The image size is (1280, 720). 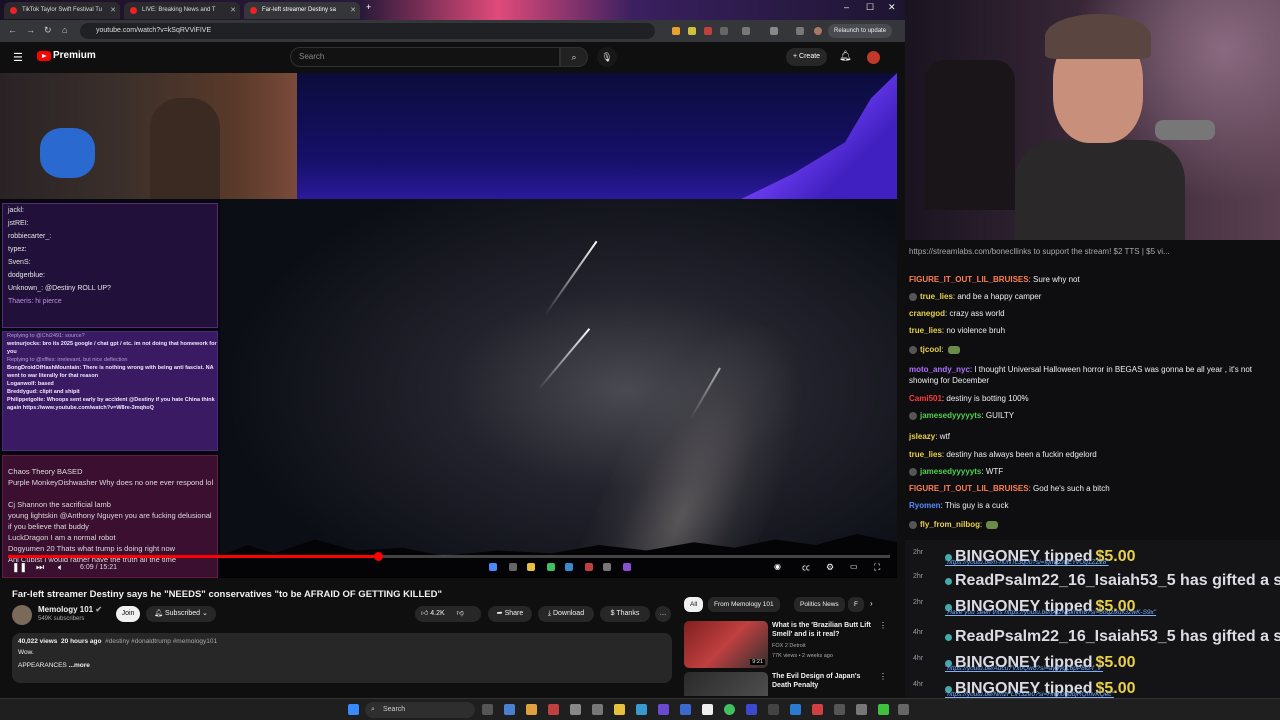 I want to click on spotify-icon, so click(x=729, y=709).